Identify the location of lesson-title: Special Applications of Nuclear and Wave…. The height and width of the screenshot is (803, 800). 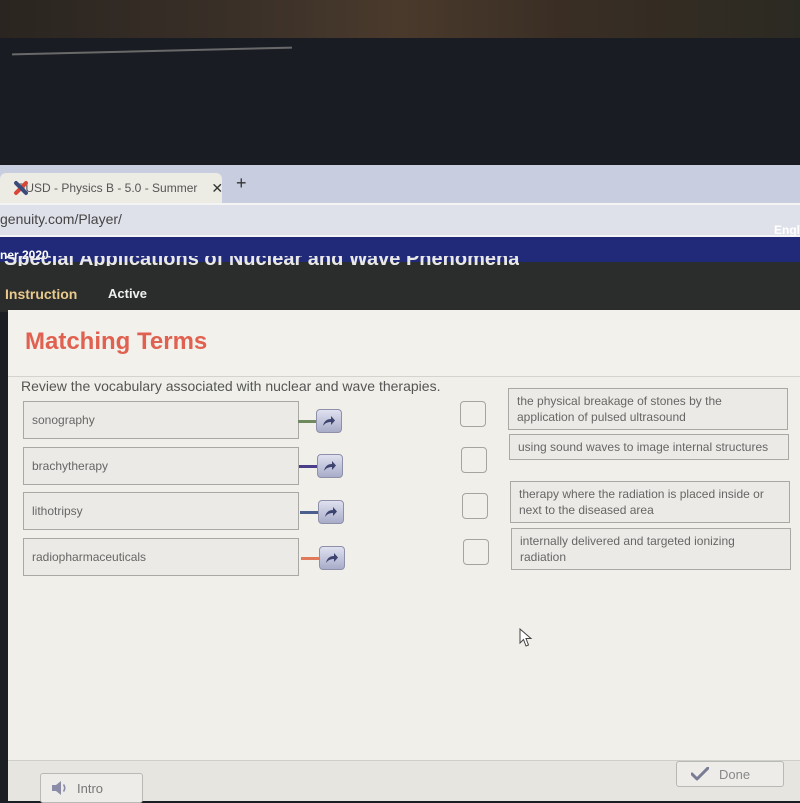
(261, 261).